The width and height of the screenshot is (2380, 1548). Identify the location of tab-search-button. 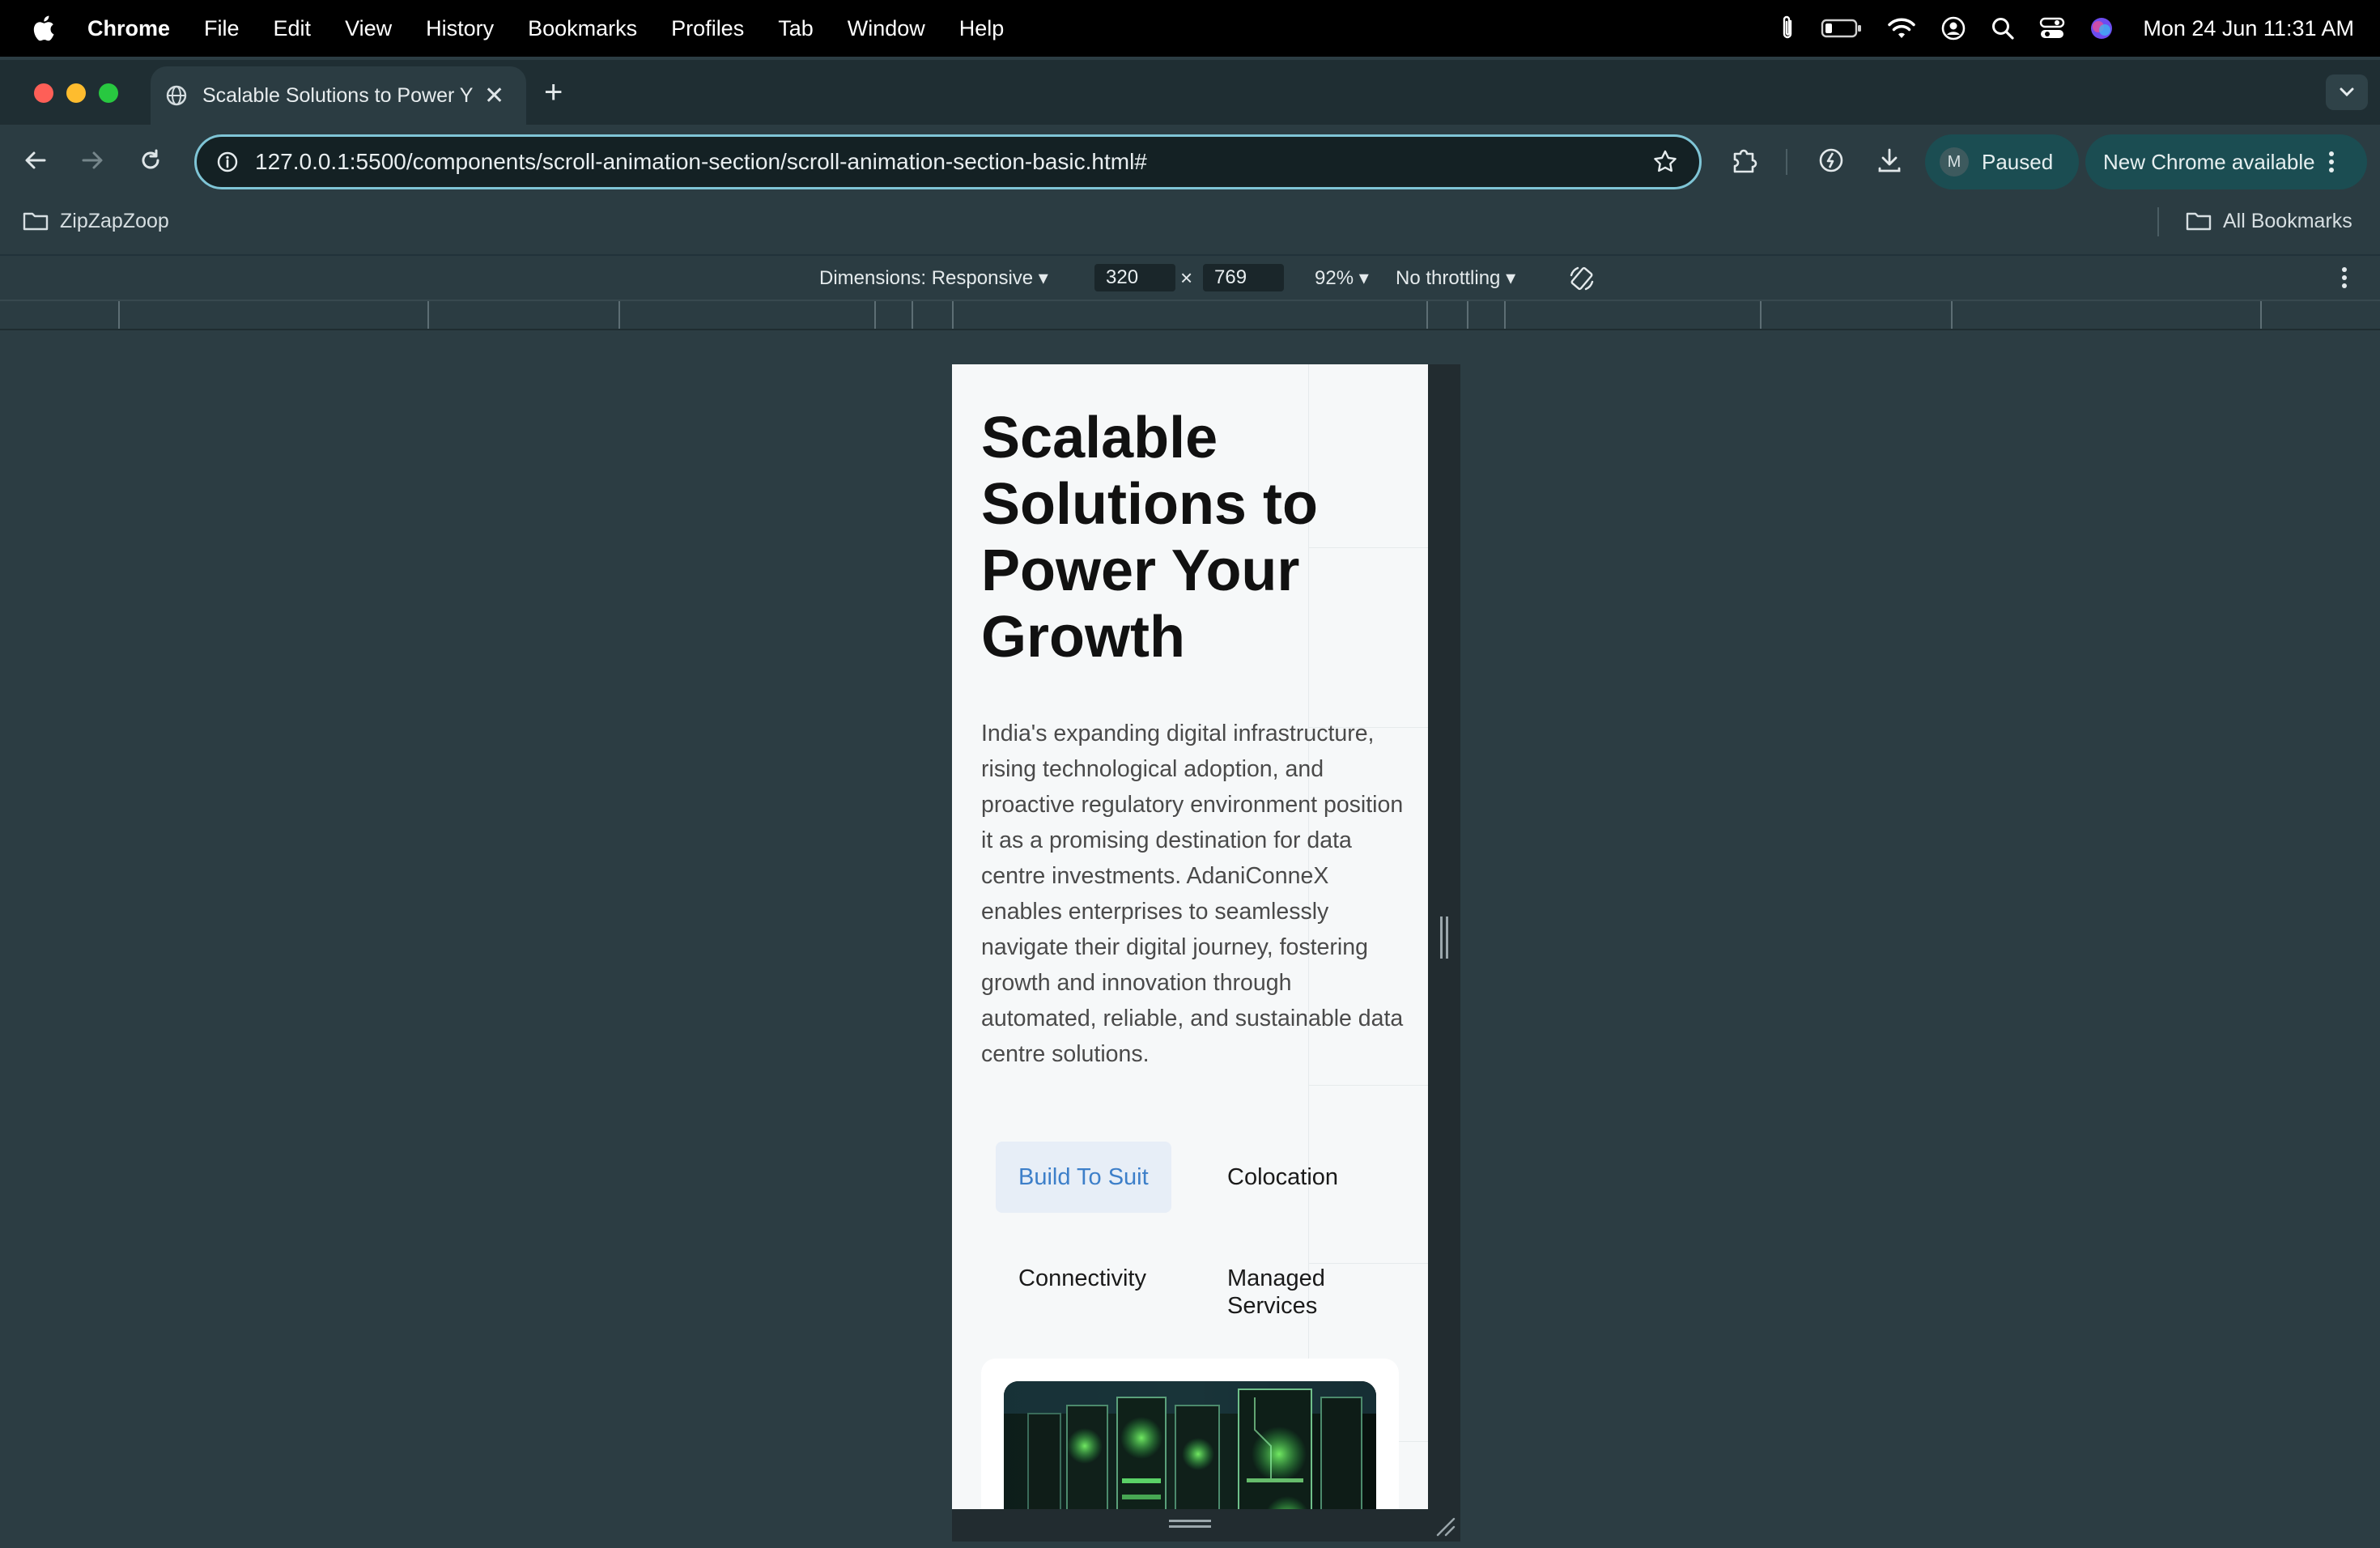
(2347, 92).